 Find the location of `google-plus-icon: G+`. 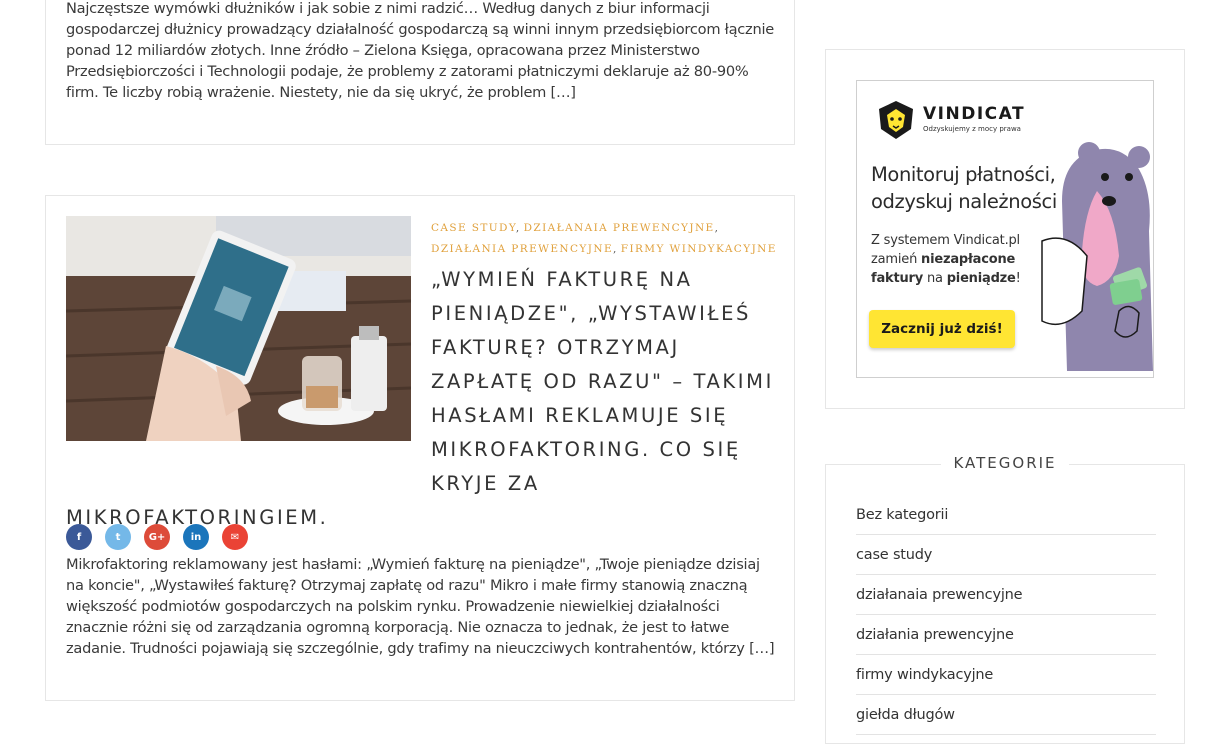

google-plus-icon: G+ is located at coordinates (157, 537).